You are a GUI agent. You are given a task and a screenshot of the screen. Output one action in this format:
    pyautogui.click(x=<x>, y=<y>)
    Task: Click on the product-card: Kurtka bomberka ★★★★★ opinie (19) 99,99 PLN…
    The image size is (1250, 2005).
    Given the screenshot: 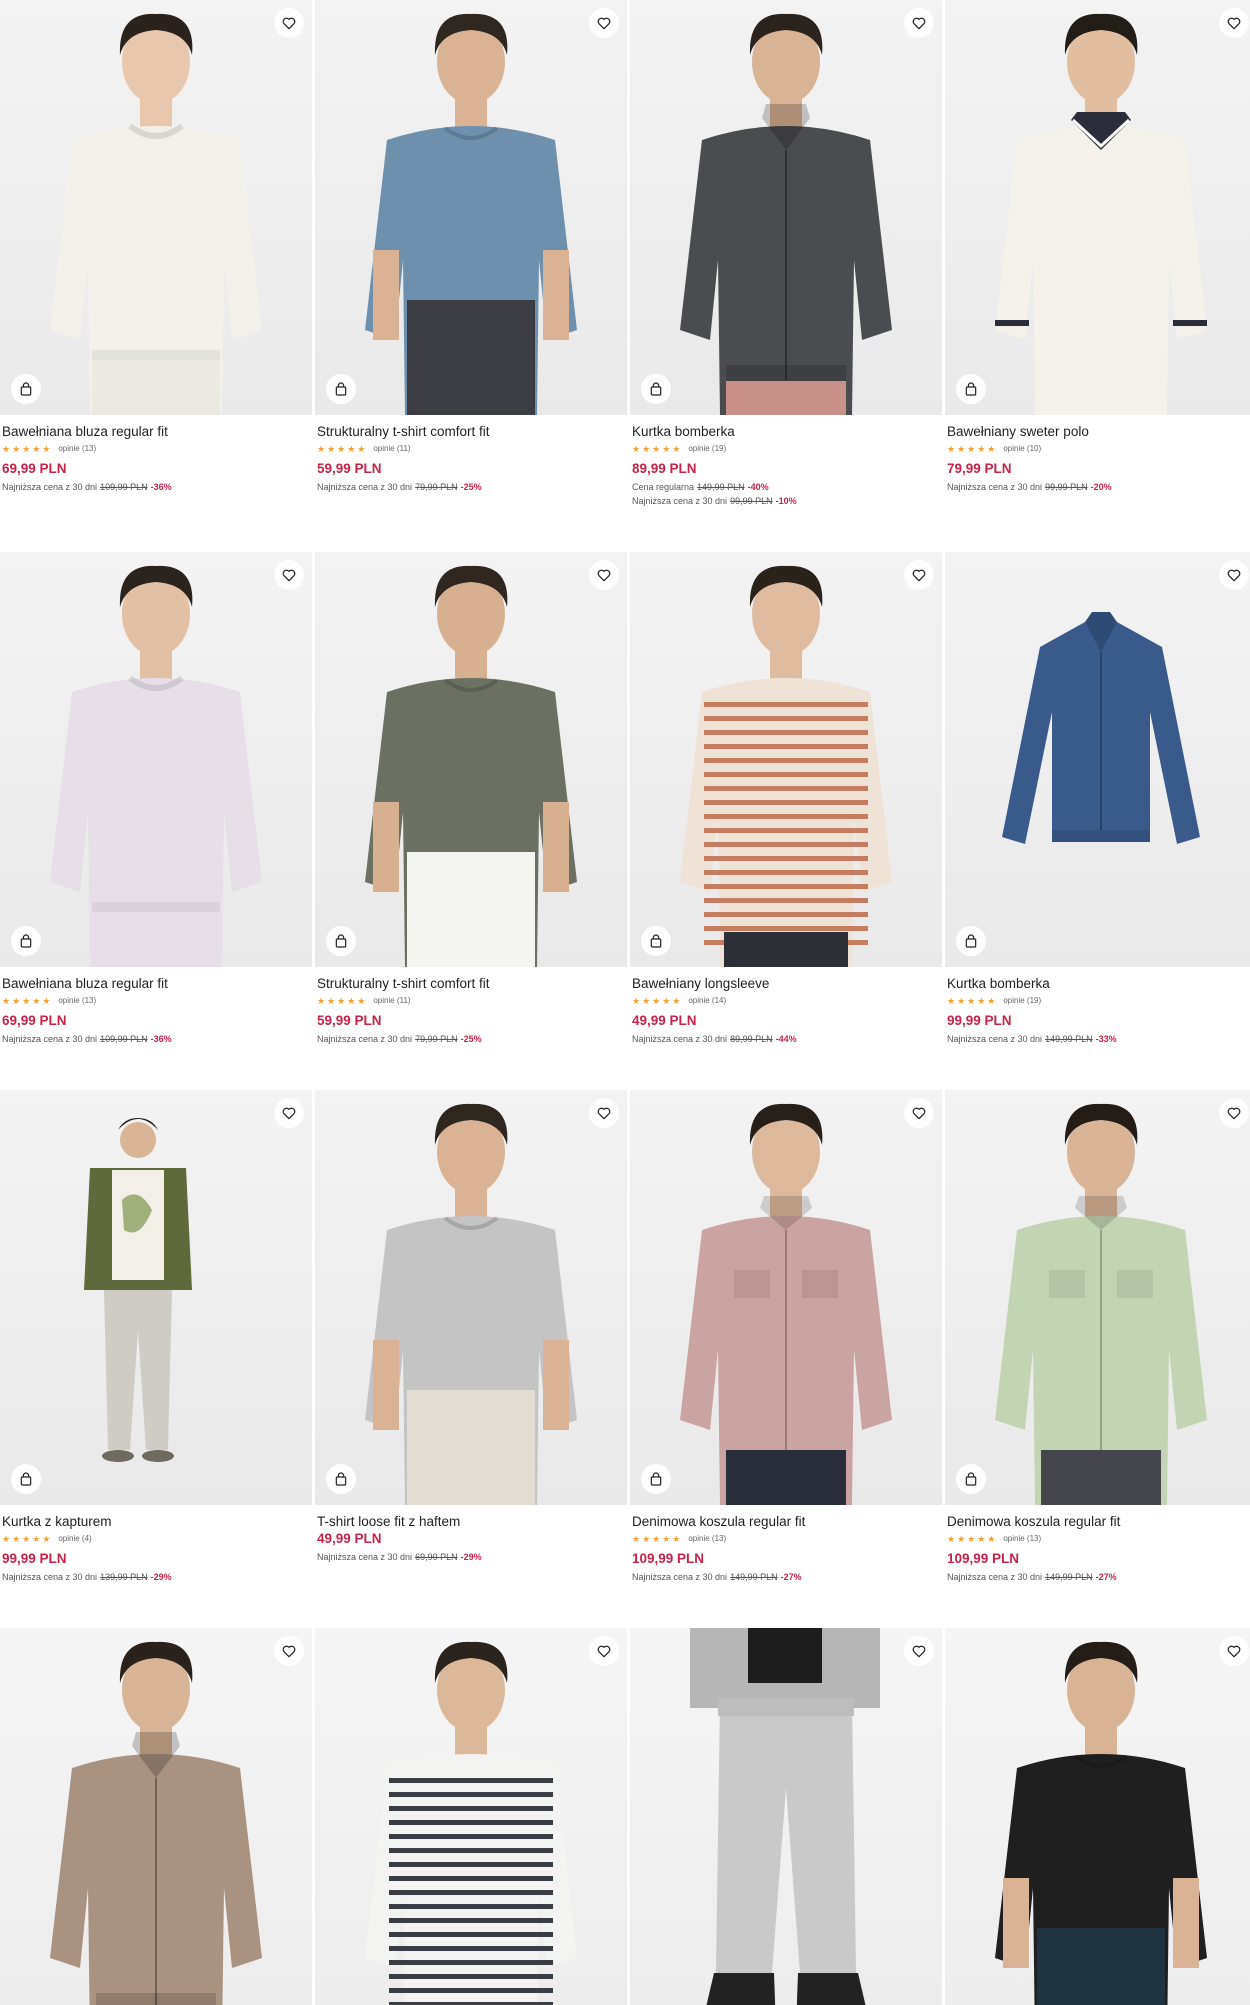 What is the action you would take?
    pyautogui.click(x=1097, y=798)
    